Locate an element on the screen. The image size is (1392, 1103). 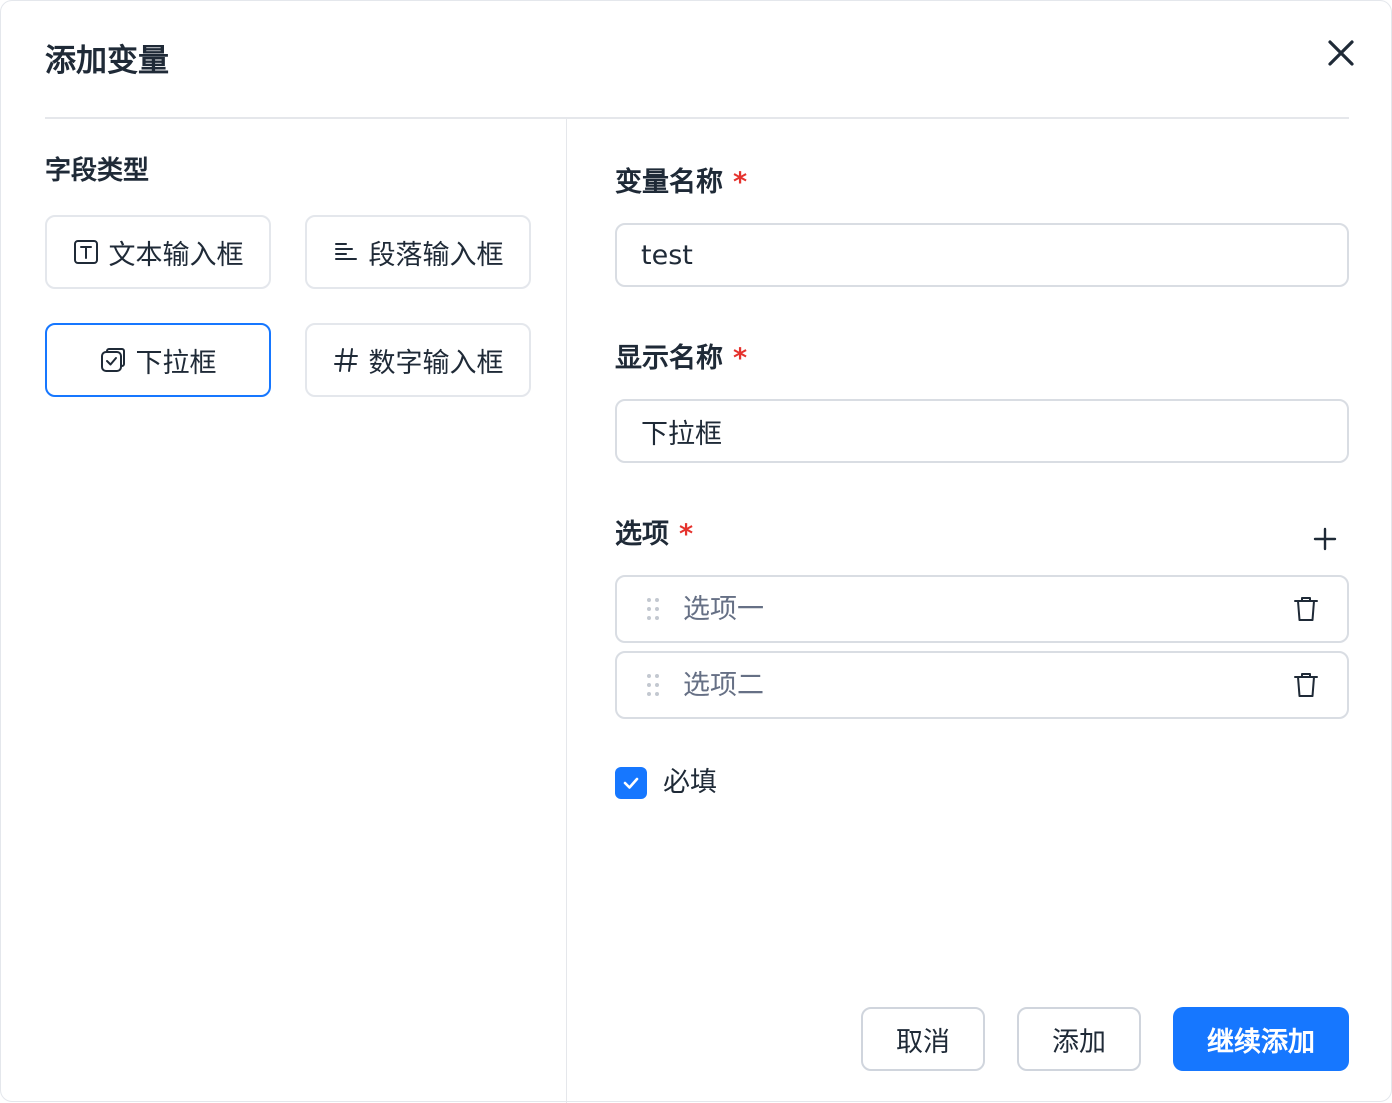
variable-name-label-text: 变量名称 is located at coordinates (669, 182).